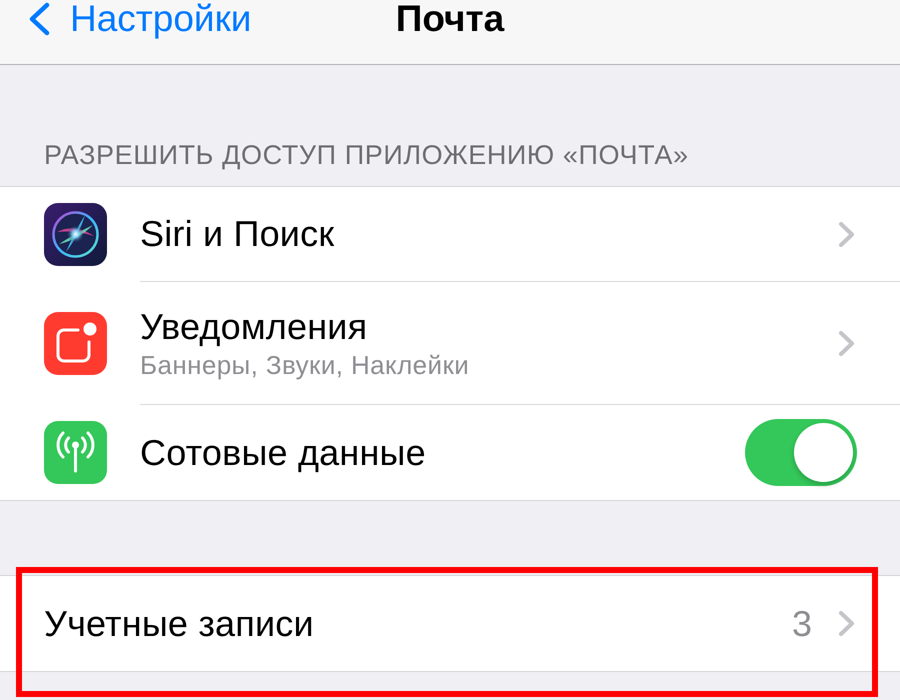 The height and width of the screenshot is (700, 900). I want to click on row-value: 3, so click(802, 623).